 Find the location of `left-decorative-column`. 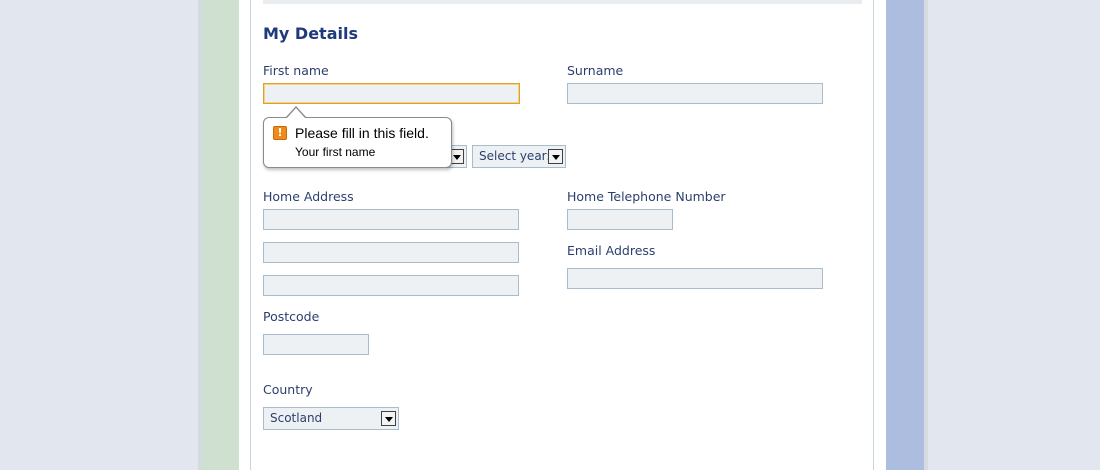

left-decorative-column is located at coordinates (220, 235).